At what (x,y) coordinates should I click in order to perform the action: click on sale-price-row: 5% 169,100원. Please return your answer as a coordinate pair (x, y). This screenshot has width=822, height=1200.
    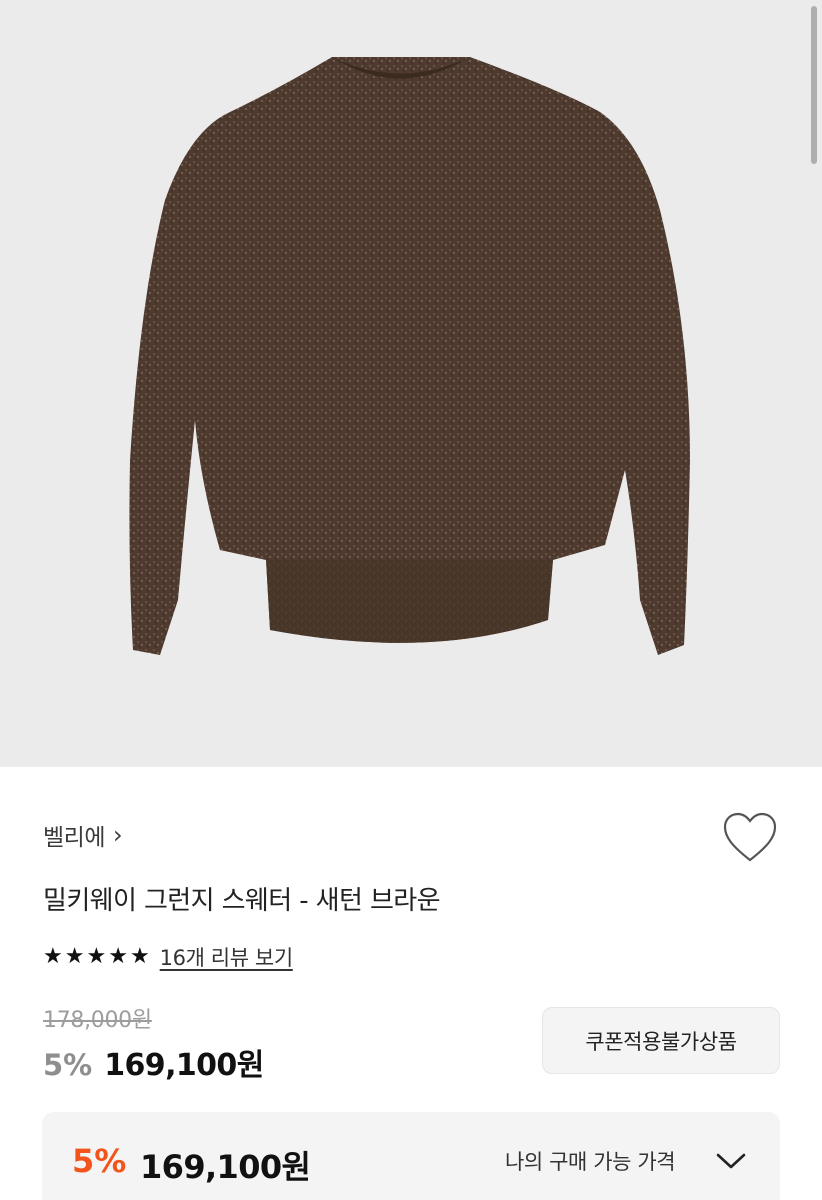
    Looking at the image, I should click on (153, 1062).